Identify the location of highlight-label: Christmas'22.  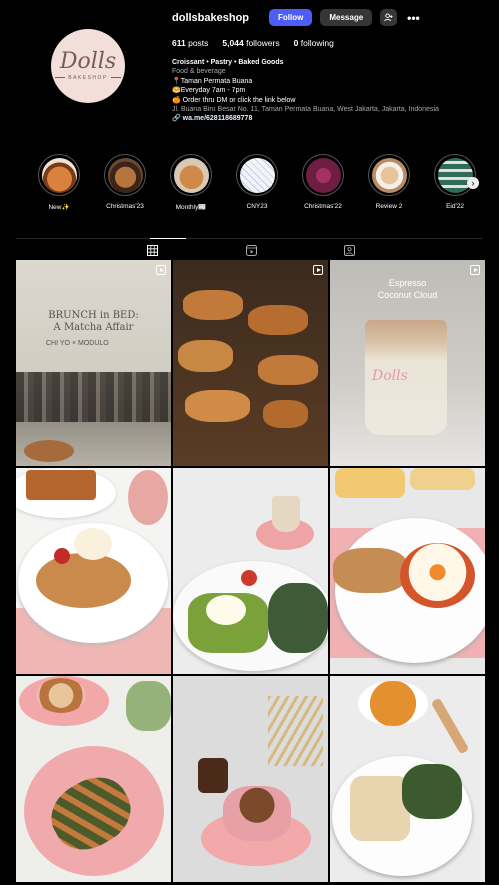
(323, 206).